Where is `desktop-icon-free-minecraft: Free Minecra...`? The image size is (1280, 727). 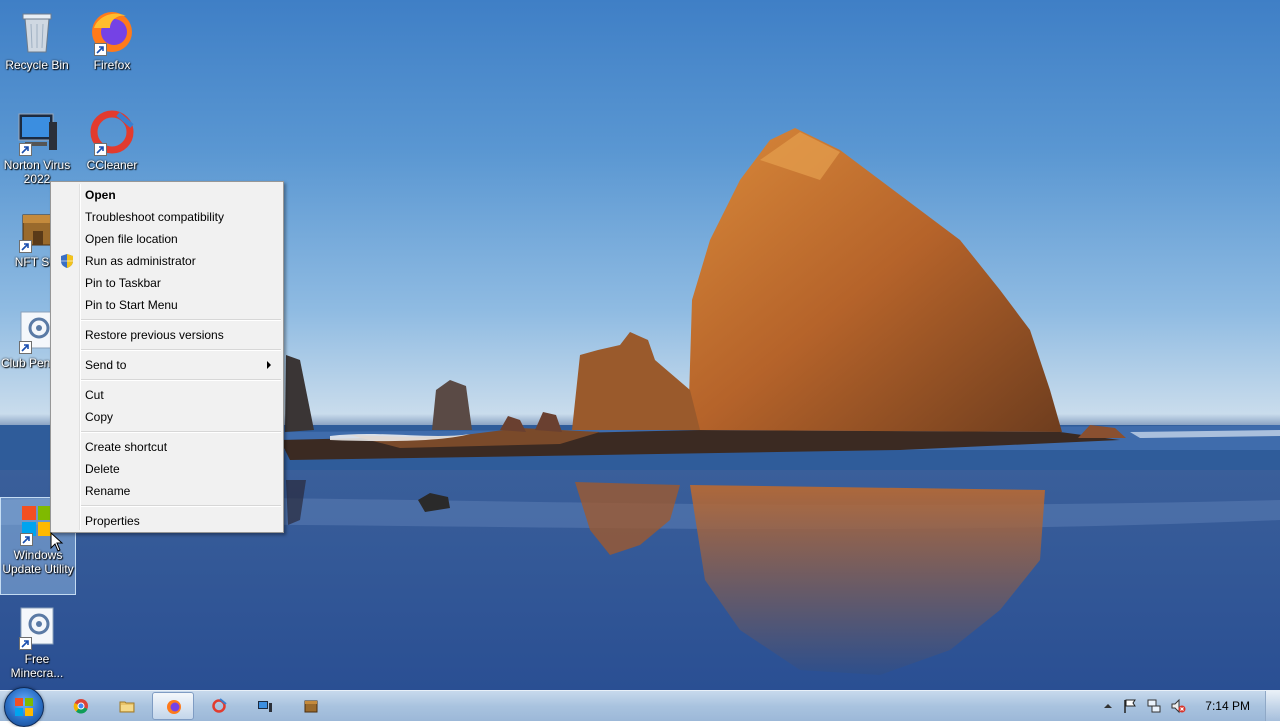 desktop-icon-free-minecraft: Free Minecra... is located at coordinates (37, 641).